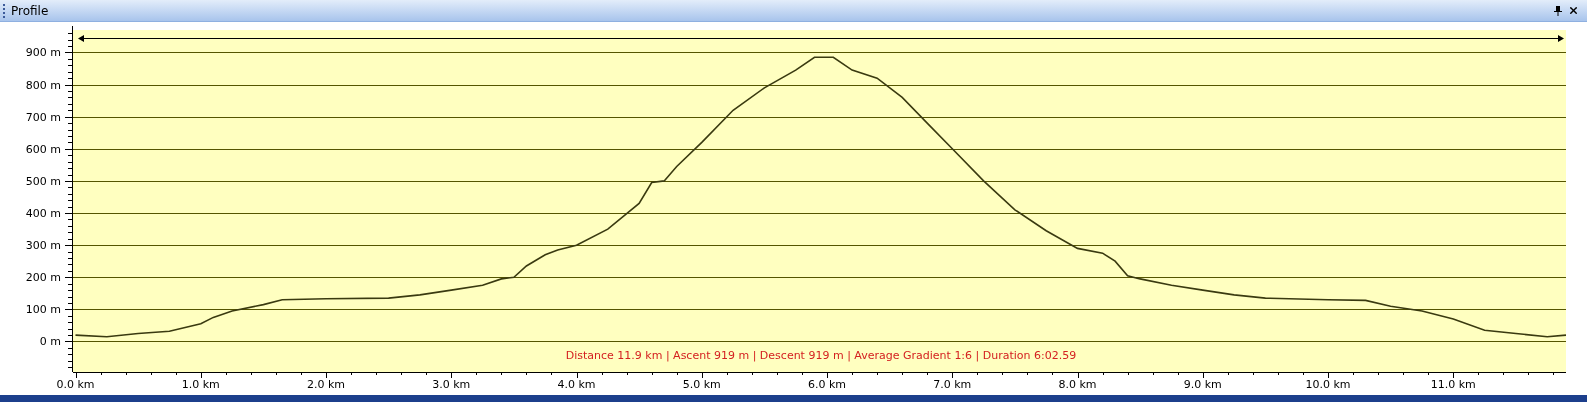 This screenshot has width=1587, height=402. Describe the element at coordinates (43, 117) in the screenshot. I see `y-tick-label: 700 m` at that location.